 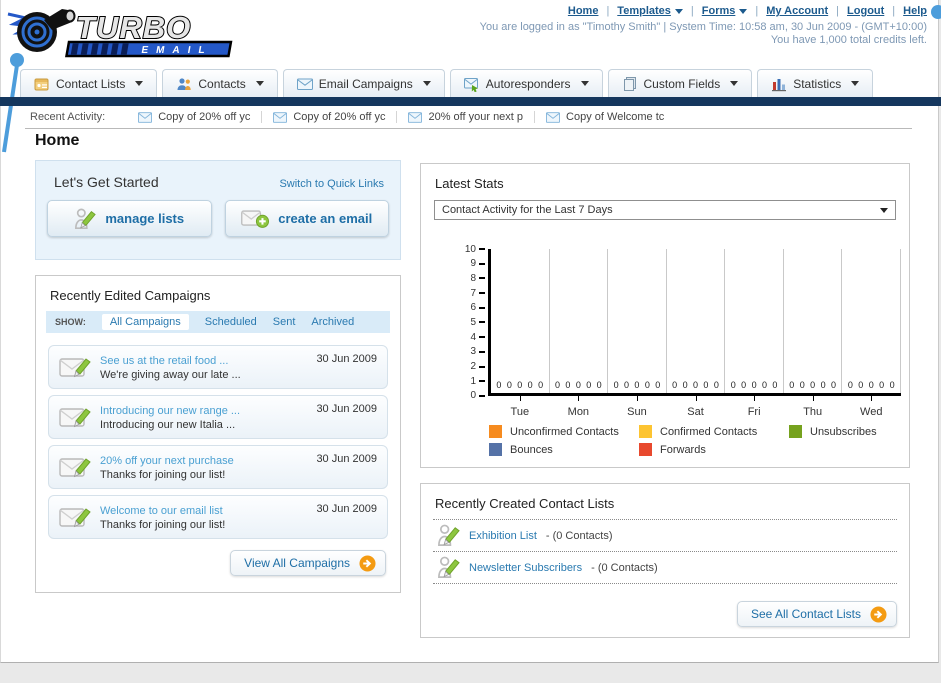 What do you see at coordinates (363, 83) in the screenshot?
I see `tab-email-campaigns: Email Campaigns` at bounding box center [363, 83].